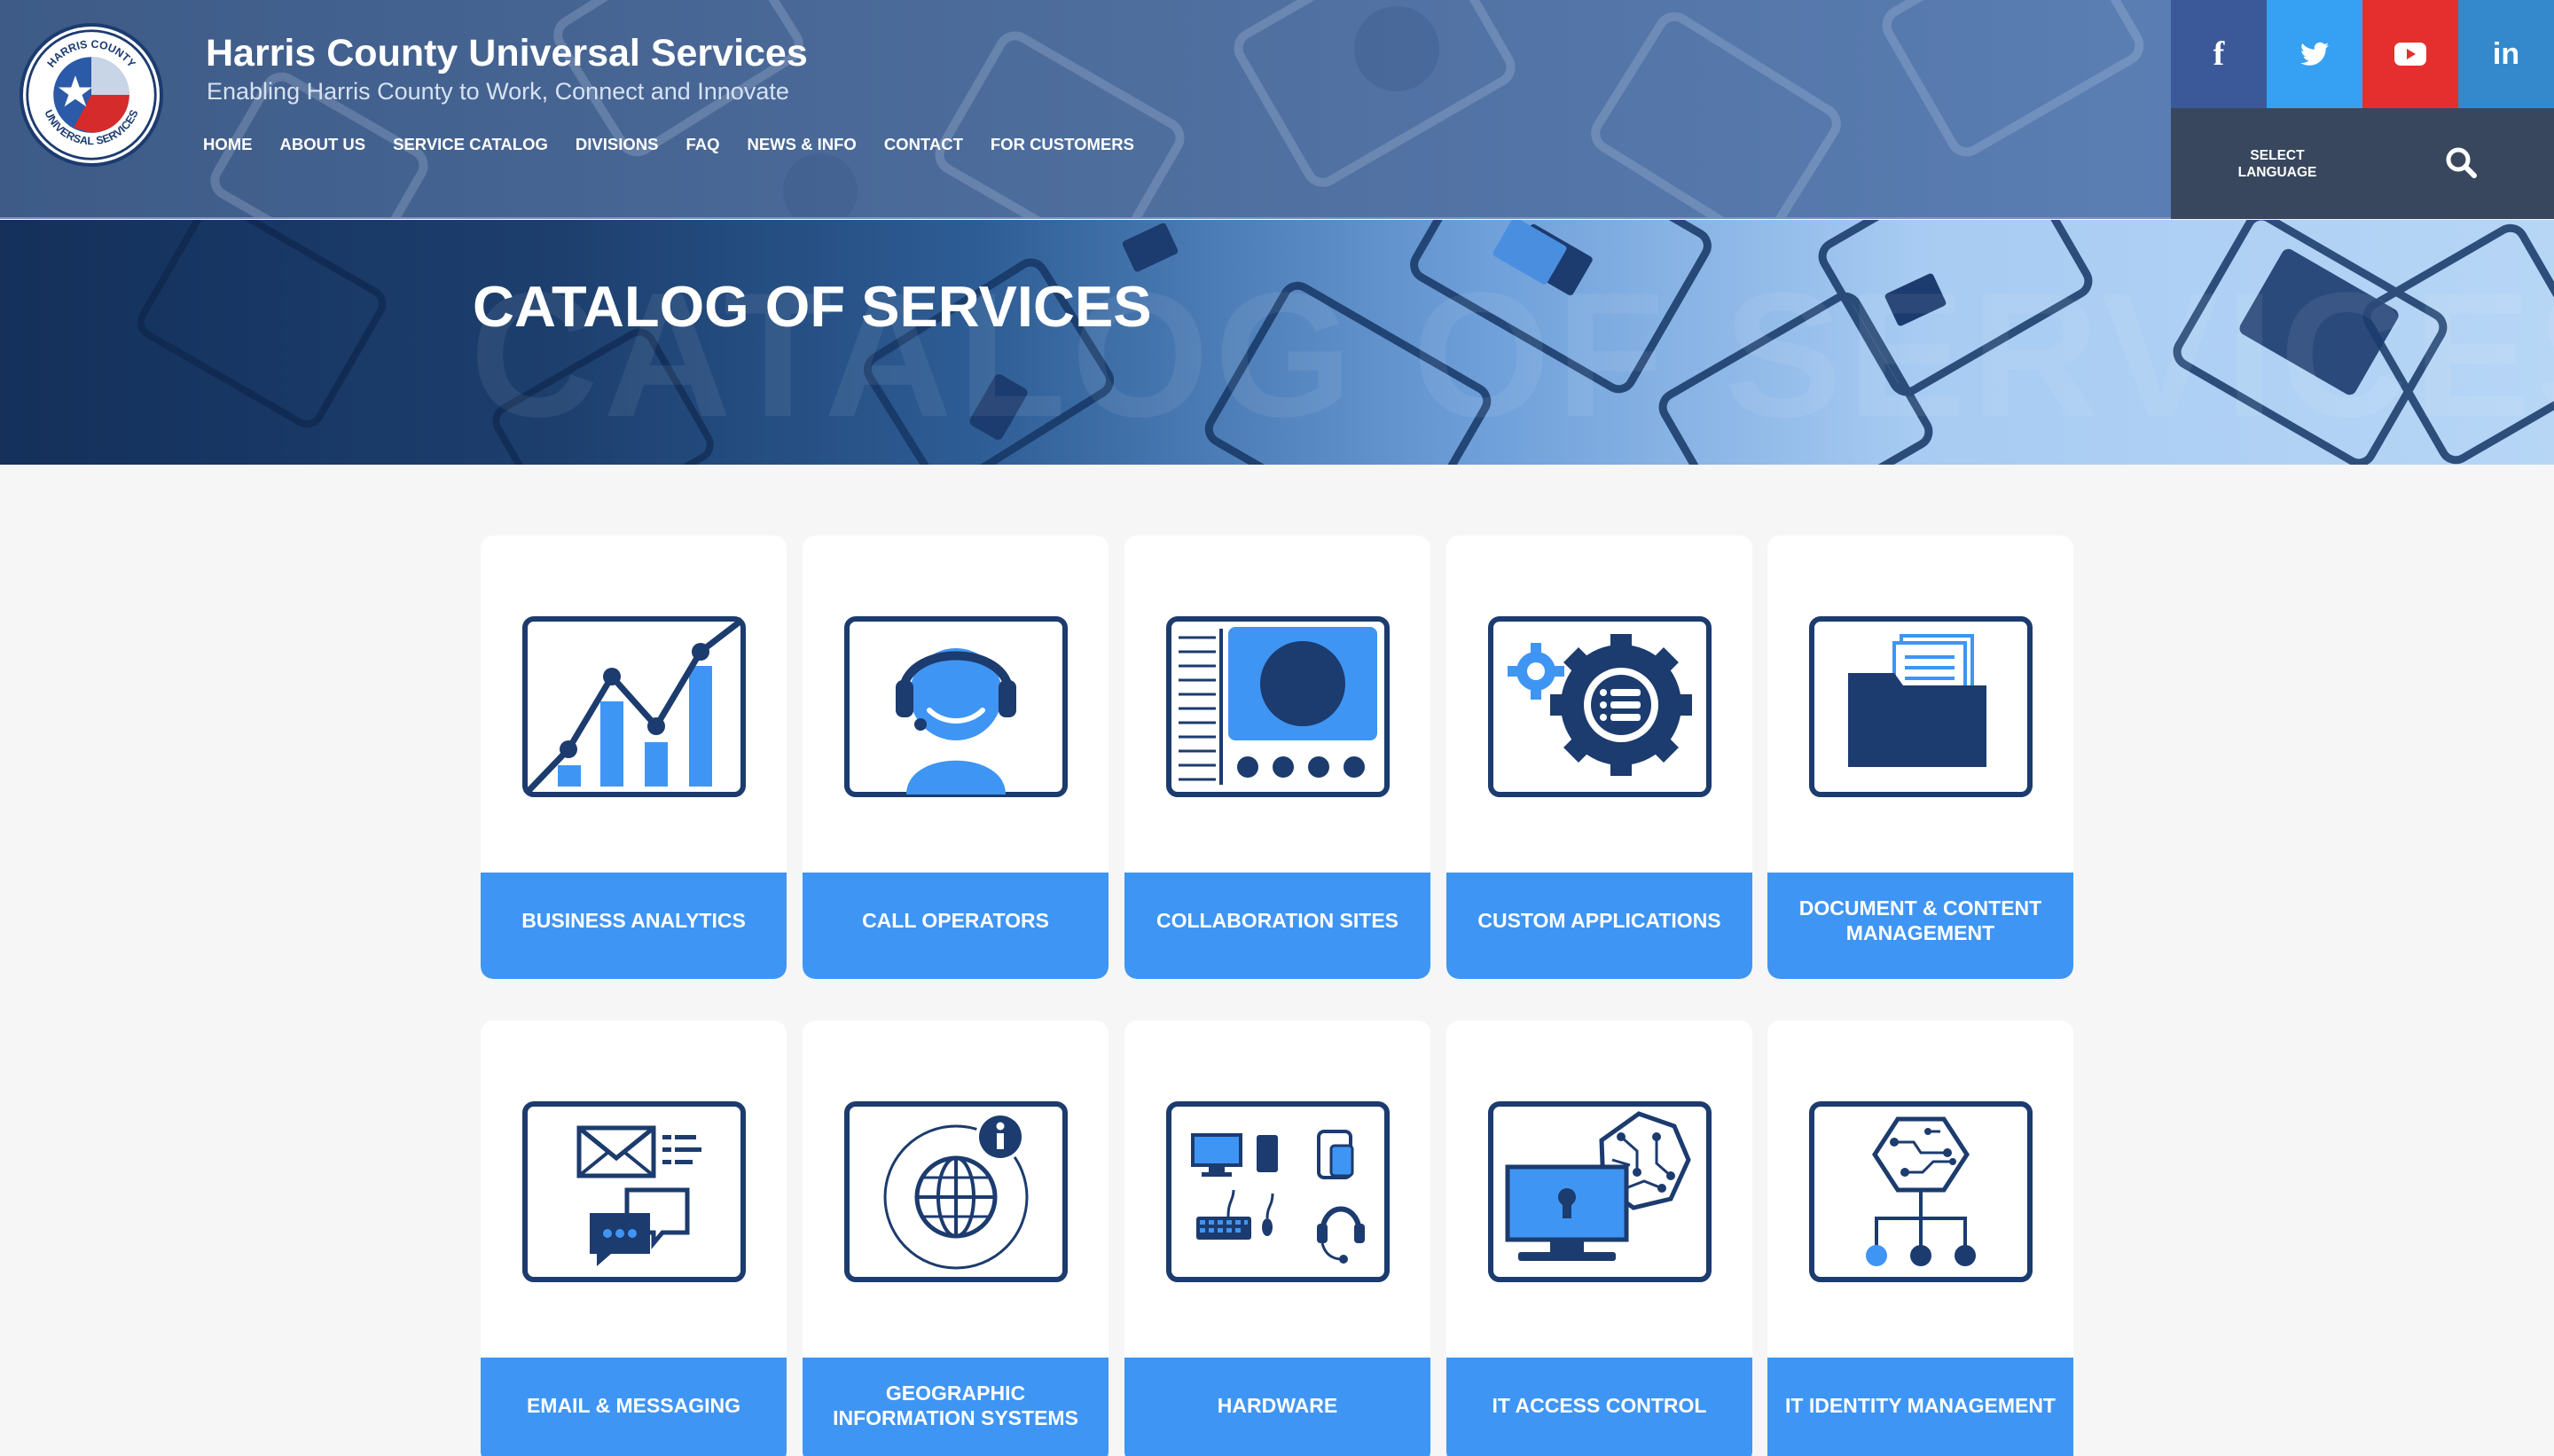 Image resolution: width=2554 pixels, height=1456 pixels. I want to click on service-card-geographic-information-systems: GEOGRAPHIC INFORMATION SYSTEMS, so click(956, 1238).